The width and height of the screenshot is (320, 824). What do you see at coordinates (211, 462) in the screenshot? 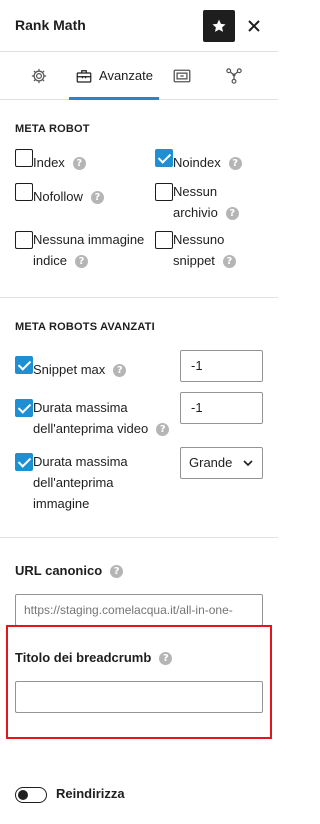
I see `image-preview-value: Grande` at bounding box center [211, 462].